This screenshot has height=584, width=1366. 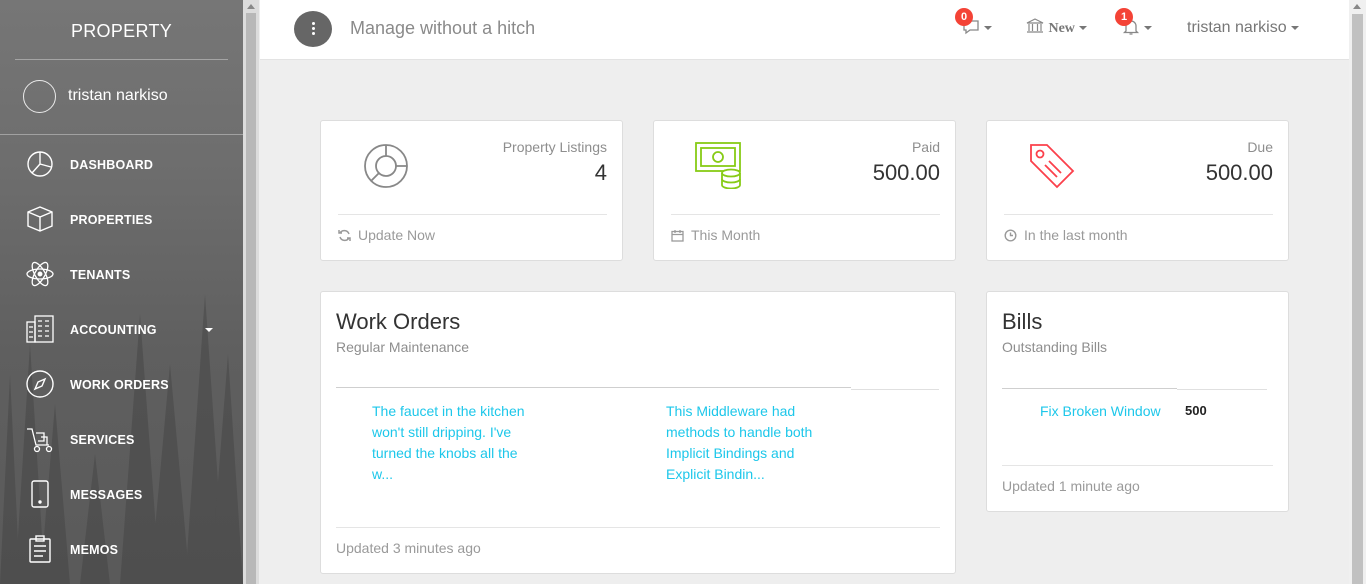 What do you see at coordinates (1076, 235) in the screenshot?
I see `stat-footer-label: In the last month` at bounding box center [1076, 235].